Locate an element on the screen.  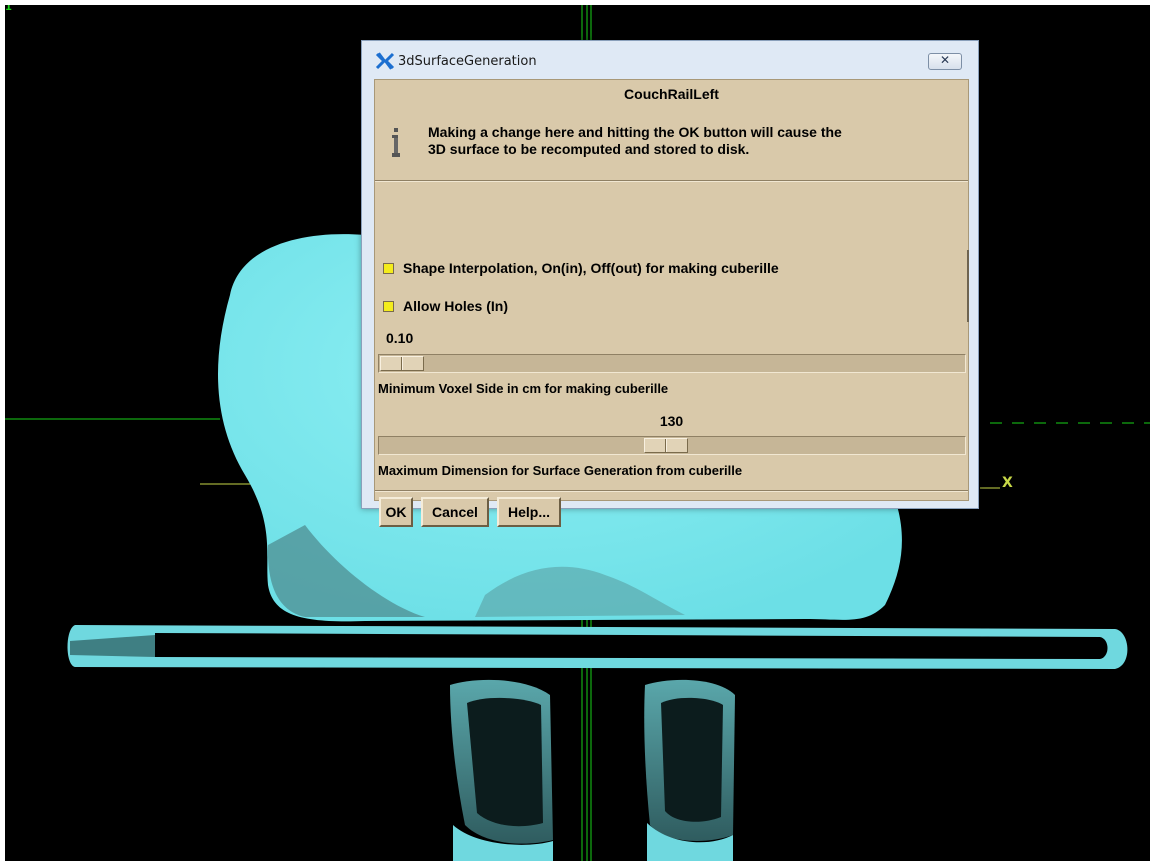
allow-holes-checkbox is located at coordinates (388, 306).